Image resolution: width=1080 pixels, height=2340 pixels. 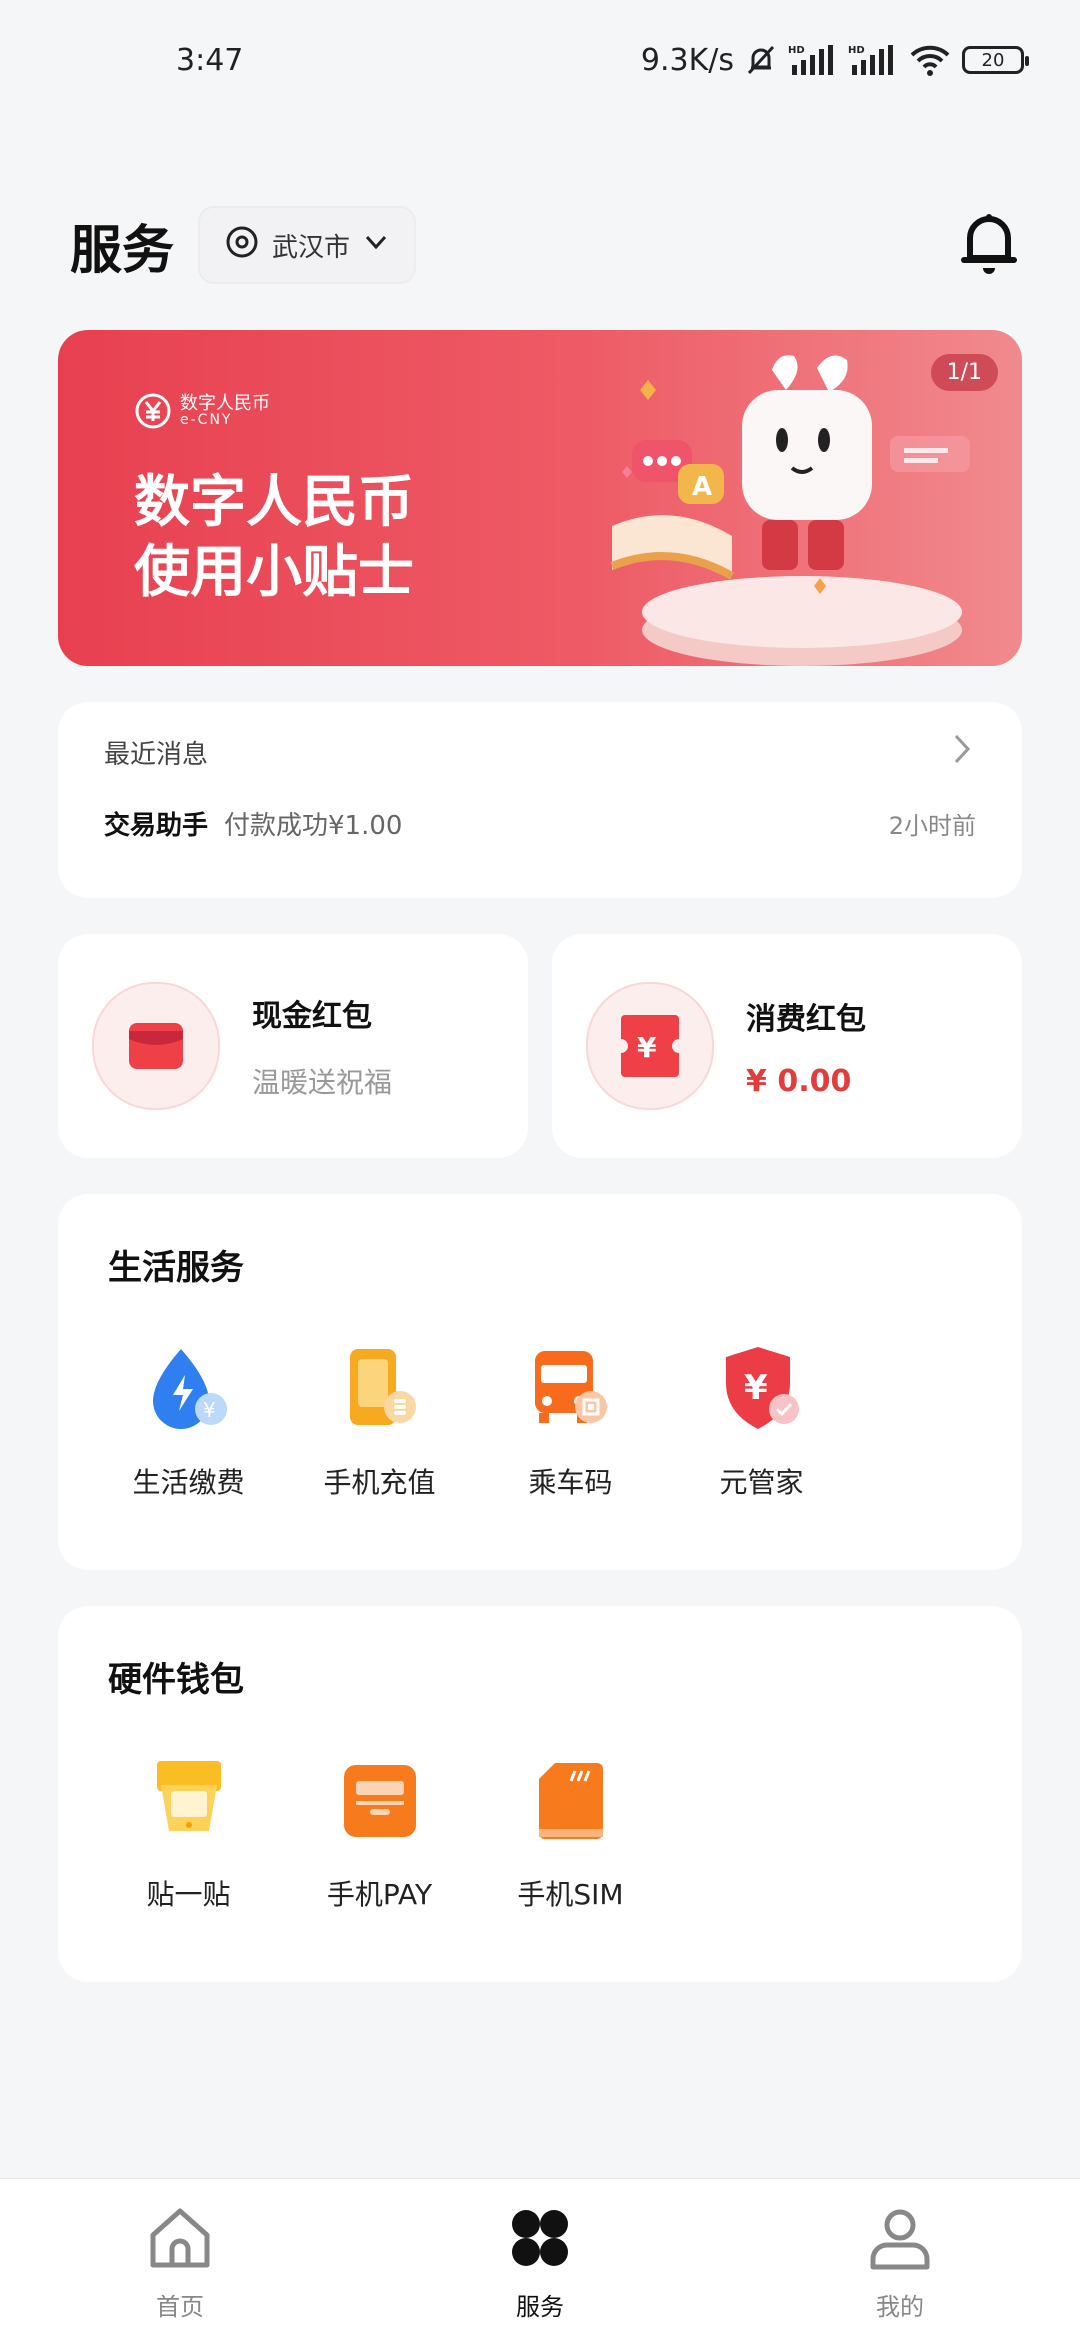 What do you see at coordinates (571, 1389) in the screenshot?
I see `bus-code-icon` at bounding box center [571, 1389].